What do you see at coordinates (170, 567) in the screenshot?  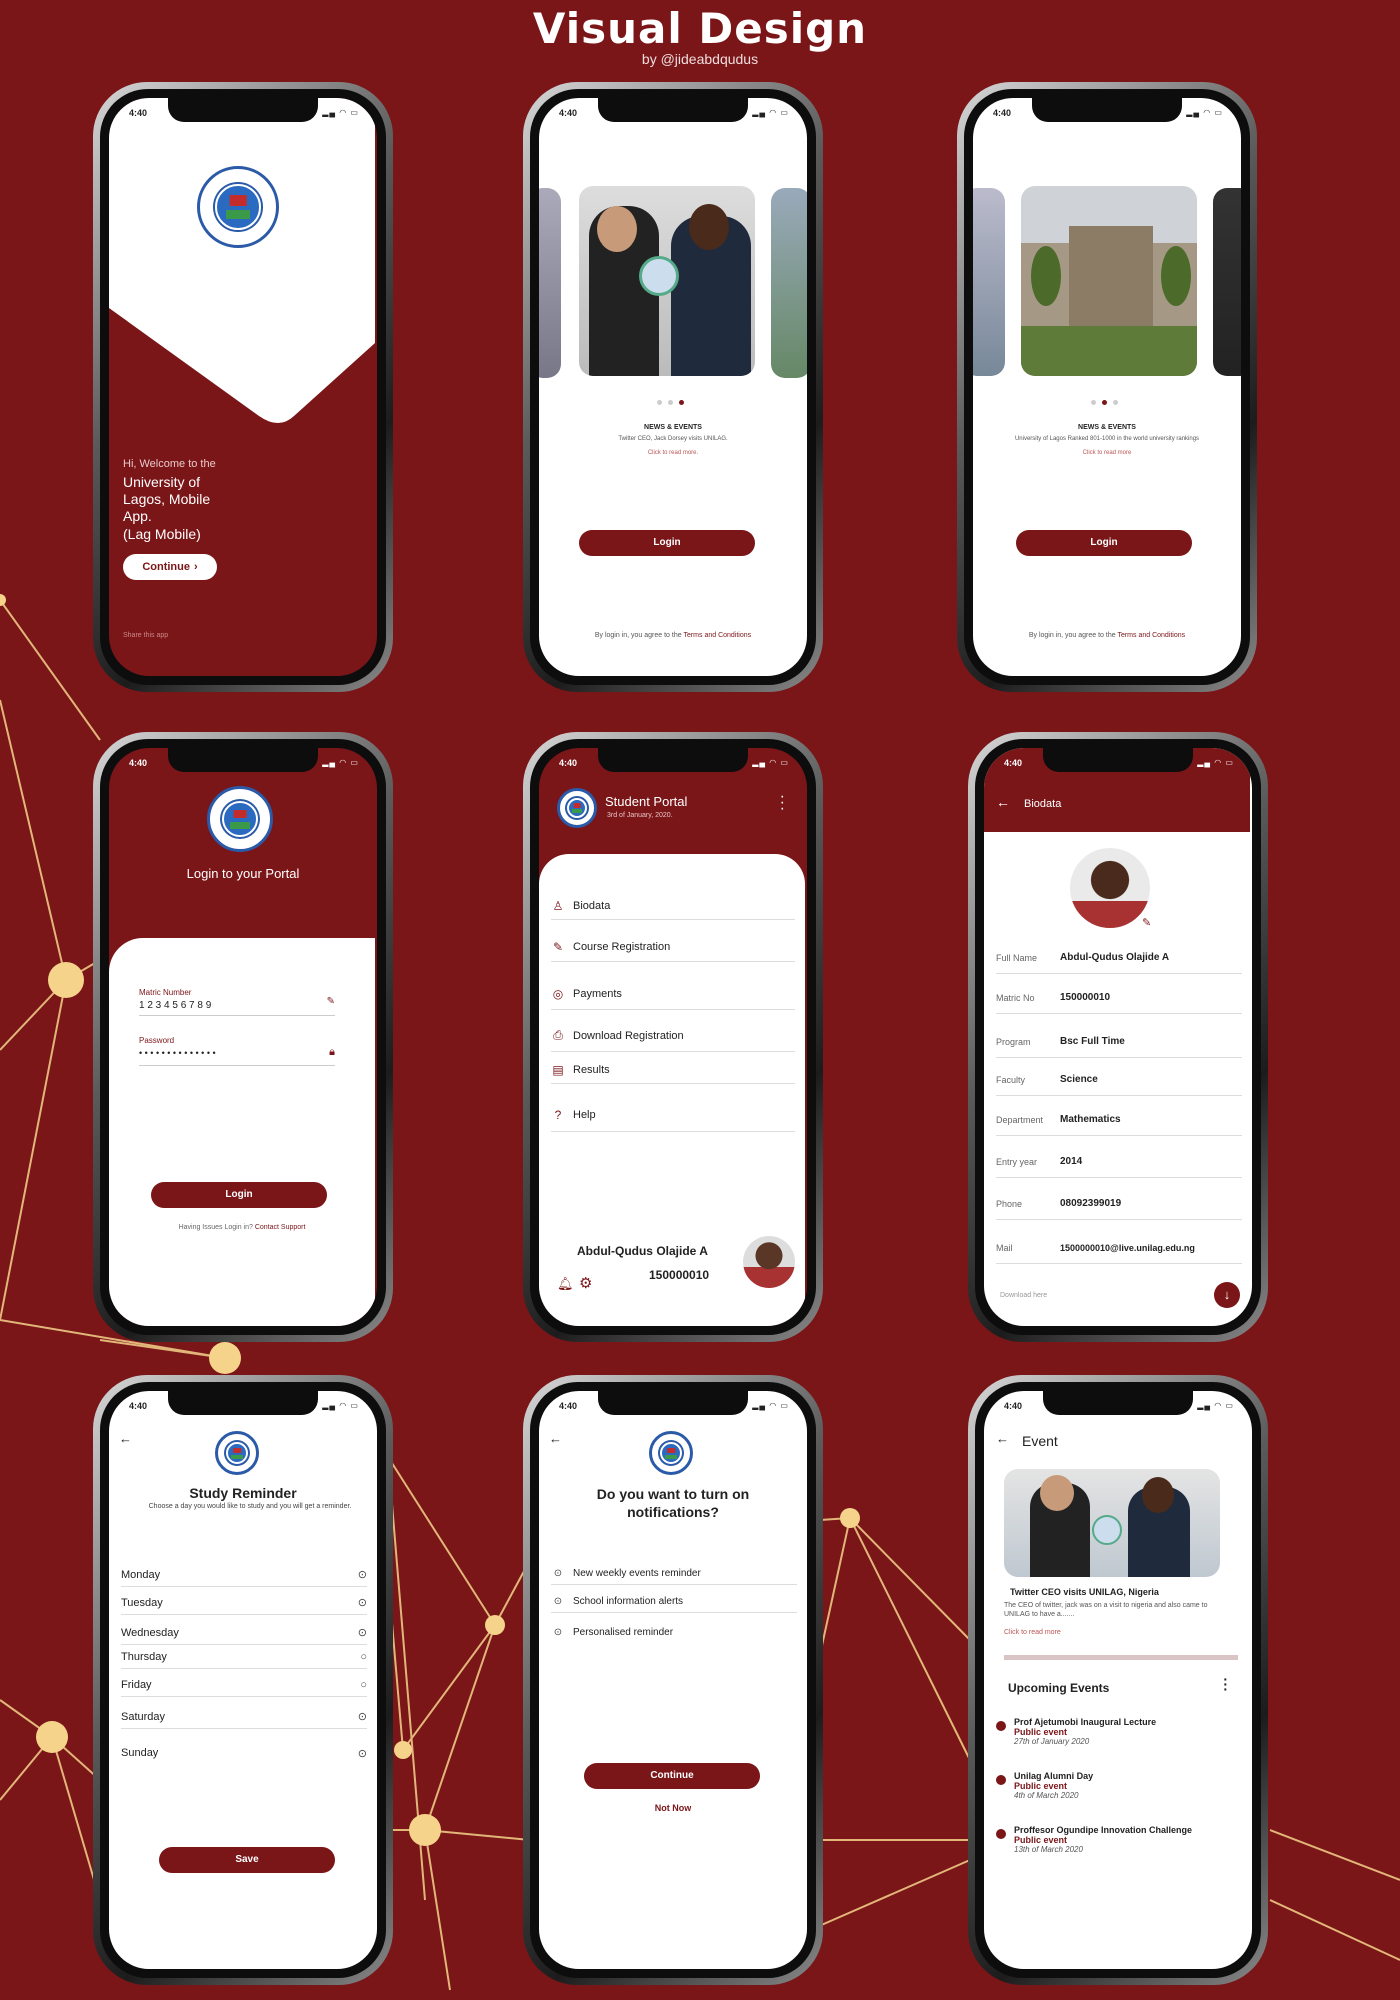 I see `continue-button: Continue ›` at bounding box center [170, 567].